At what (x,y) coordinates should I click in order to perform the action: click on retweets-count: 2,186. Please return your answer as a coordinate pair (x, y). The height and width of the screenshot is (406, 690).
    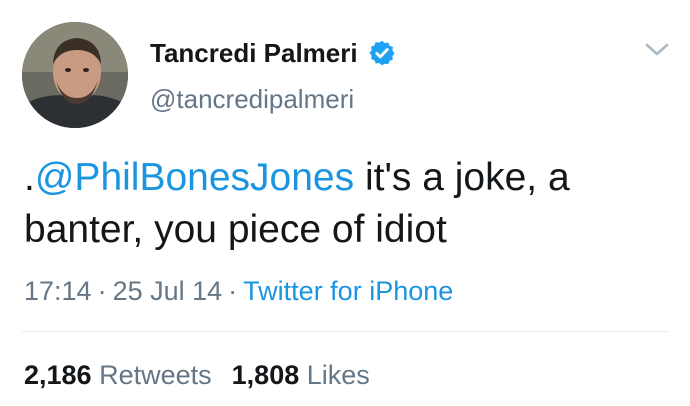
    Looking at the image, I should click on (58, 375).